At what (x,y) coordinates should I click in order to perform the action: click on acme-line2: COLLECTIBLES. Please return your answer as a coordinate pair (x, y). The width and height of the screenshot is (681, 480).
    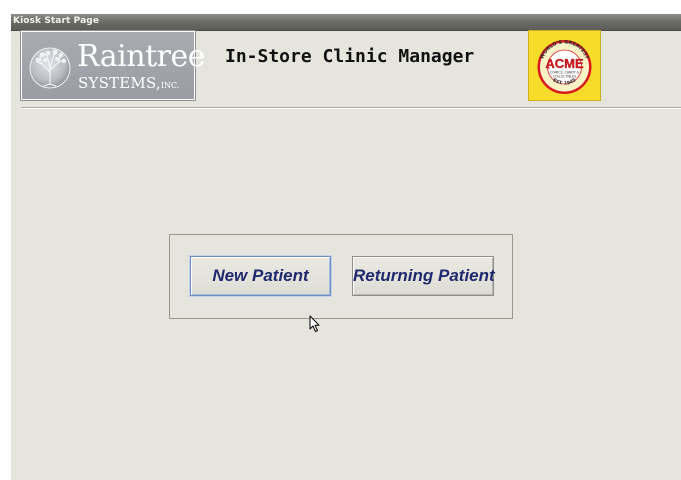
    Looking at the image, I should click on (564, 77).